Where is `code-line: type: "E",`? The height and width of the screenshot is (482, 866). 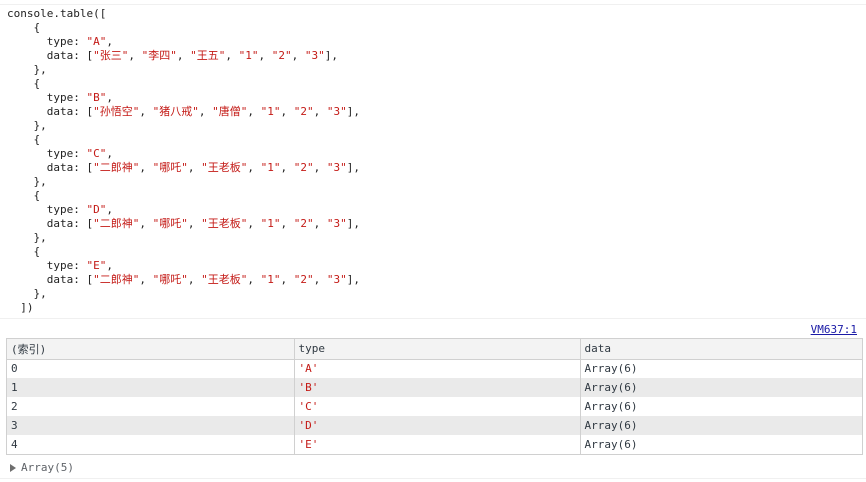 code-line: type: "E", is located at coordinates (183, 266).